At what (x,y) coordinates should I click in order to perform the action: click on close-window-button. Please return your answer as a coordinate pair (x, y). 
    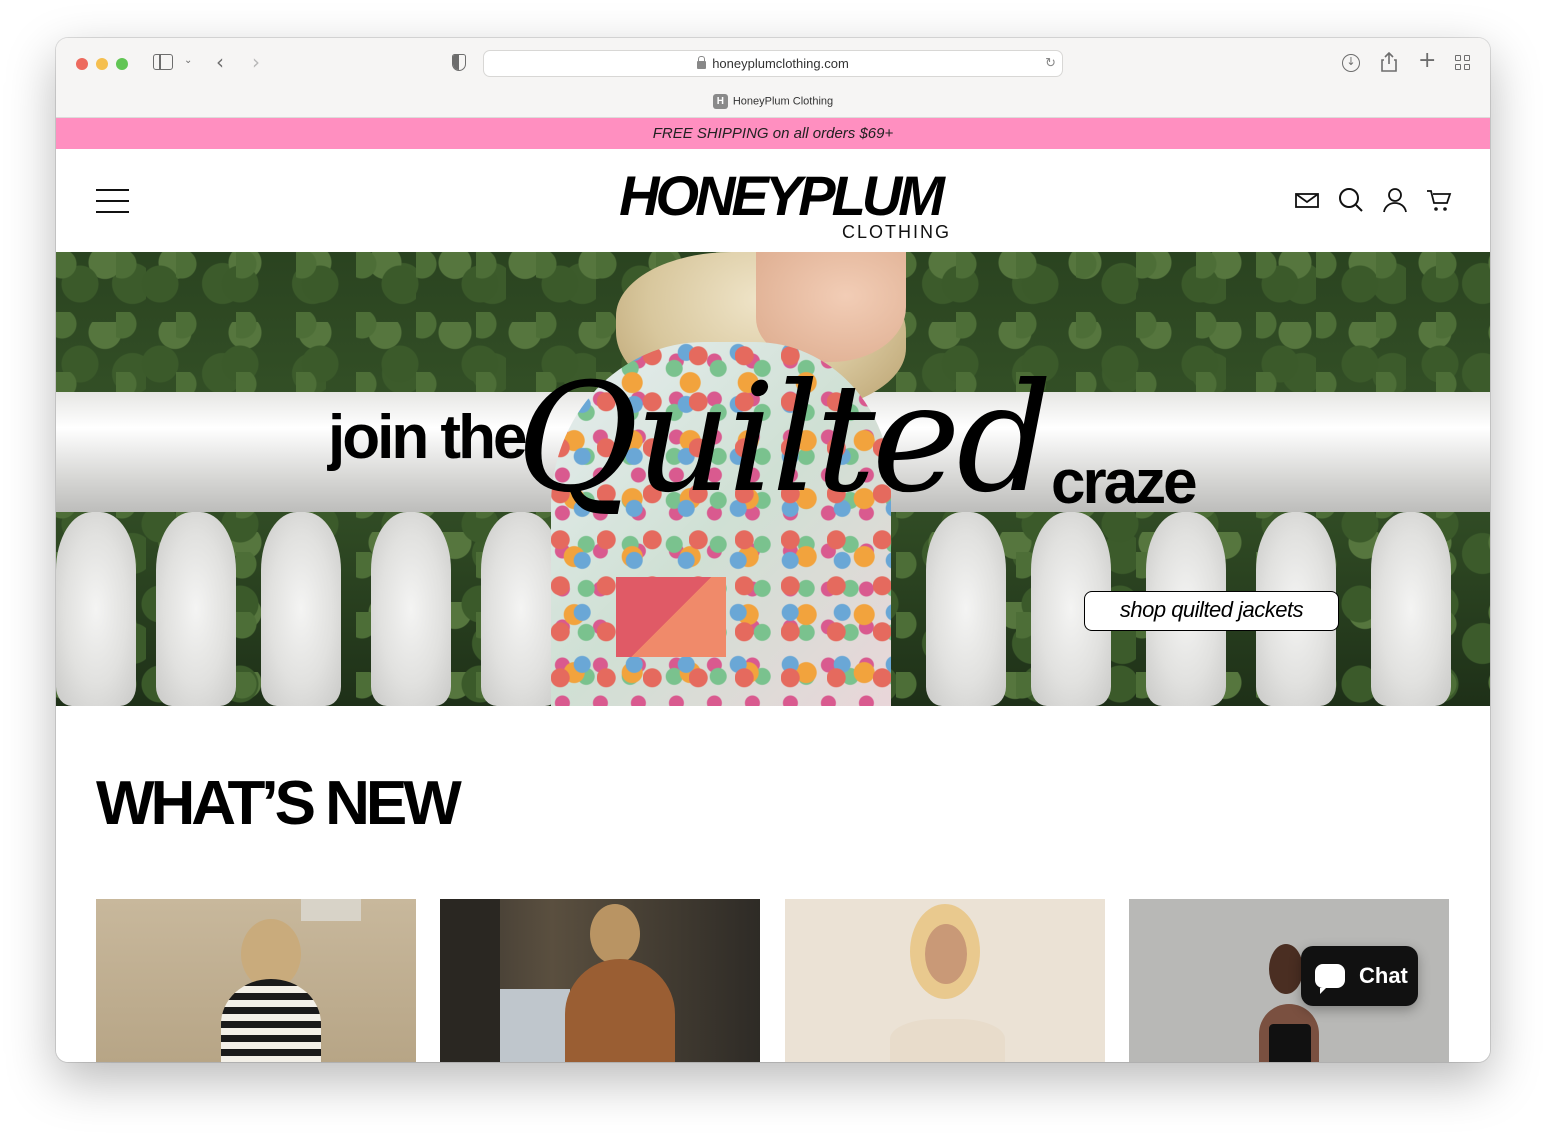
    Looking at the image, I should click on (82, 64).